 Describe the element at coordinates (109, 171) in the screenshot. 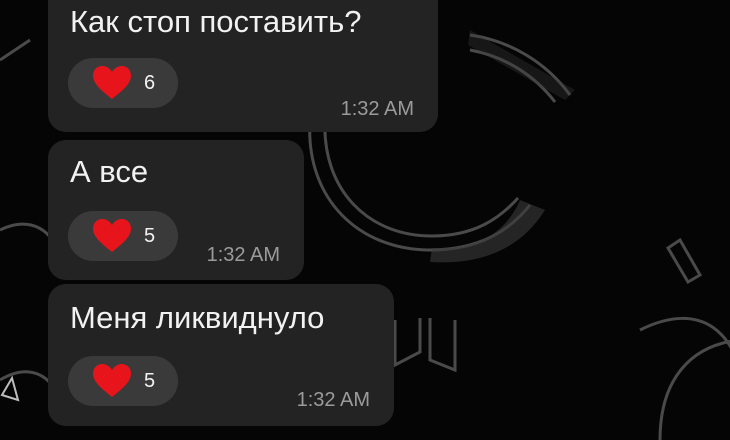

I see `message-text: А все` at that location.